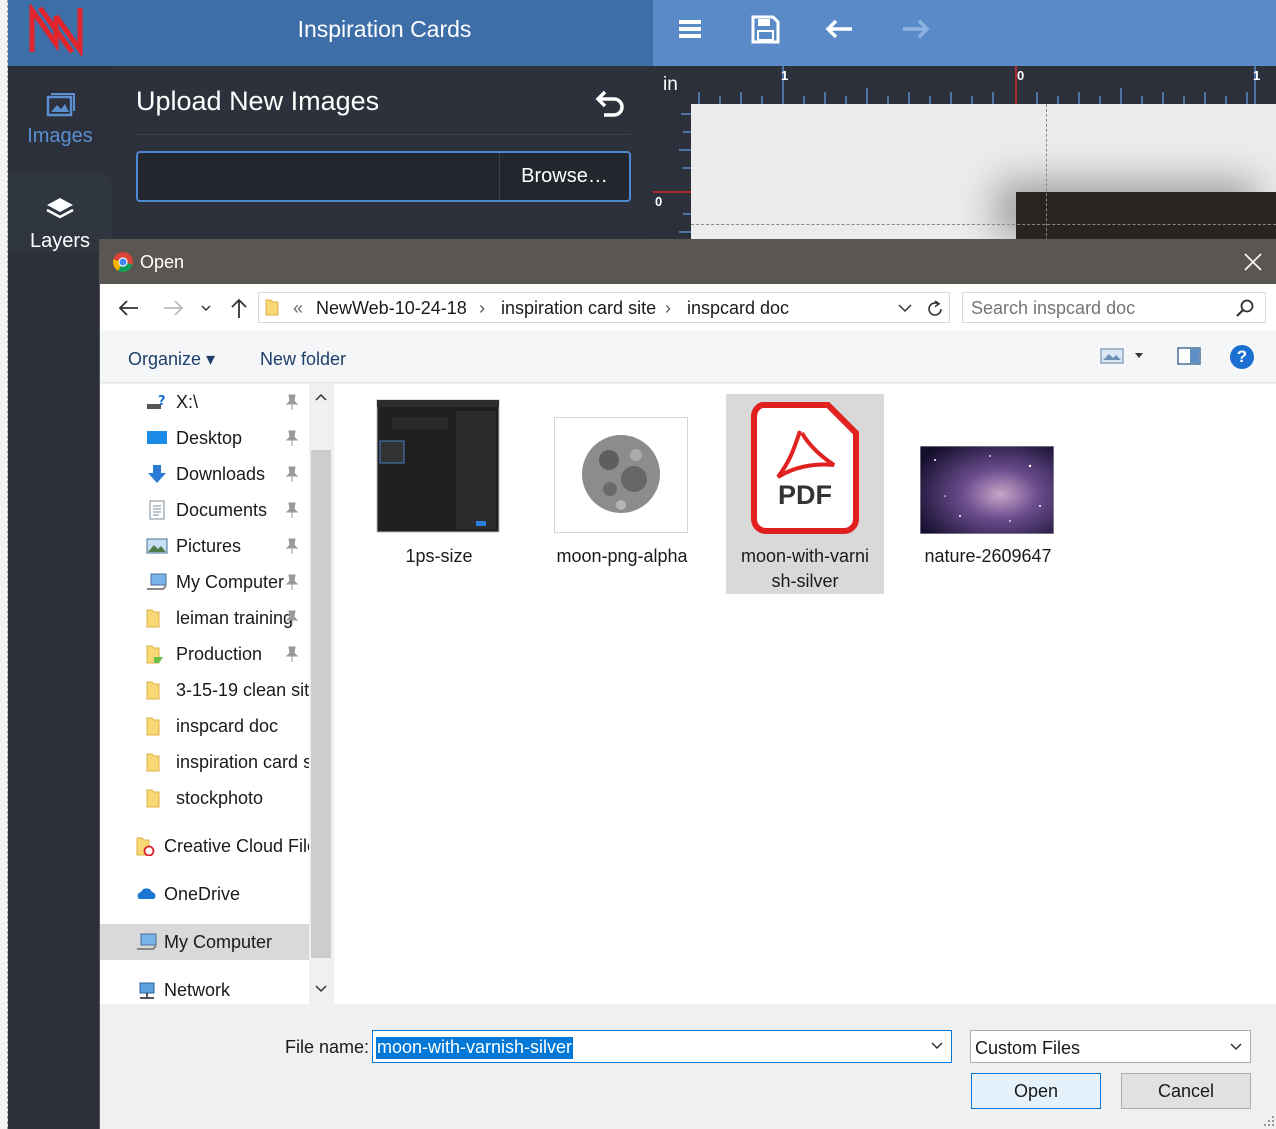 This screenshot has height=1129, width=1276. I want to click on breadcrumb-segment: inspiration card site, so click(578, 308).